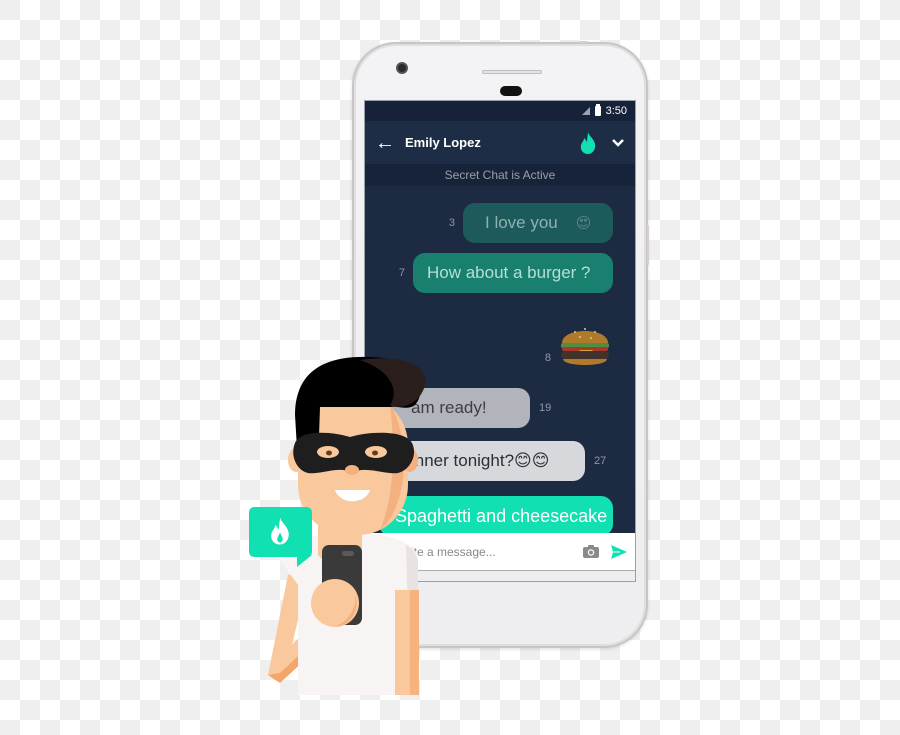 The width and height of the screenshot is (900, 735). I want to click on message-timer: 7, so click(401, 273).